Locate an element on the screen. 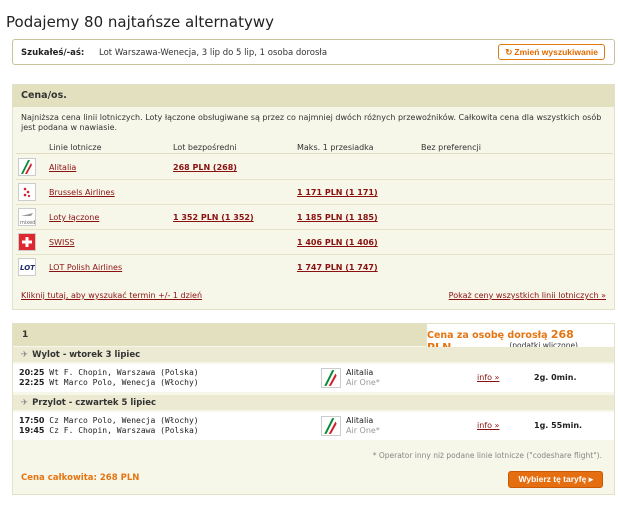  arr-time: 19:45 is located at coordinates (32, 430).